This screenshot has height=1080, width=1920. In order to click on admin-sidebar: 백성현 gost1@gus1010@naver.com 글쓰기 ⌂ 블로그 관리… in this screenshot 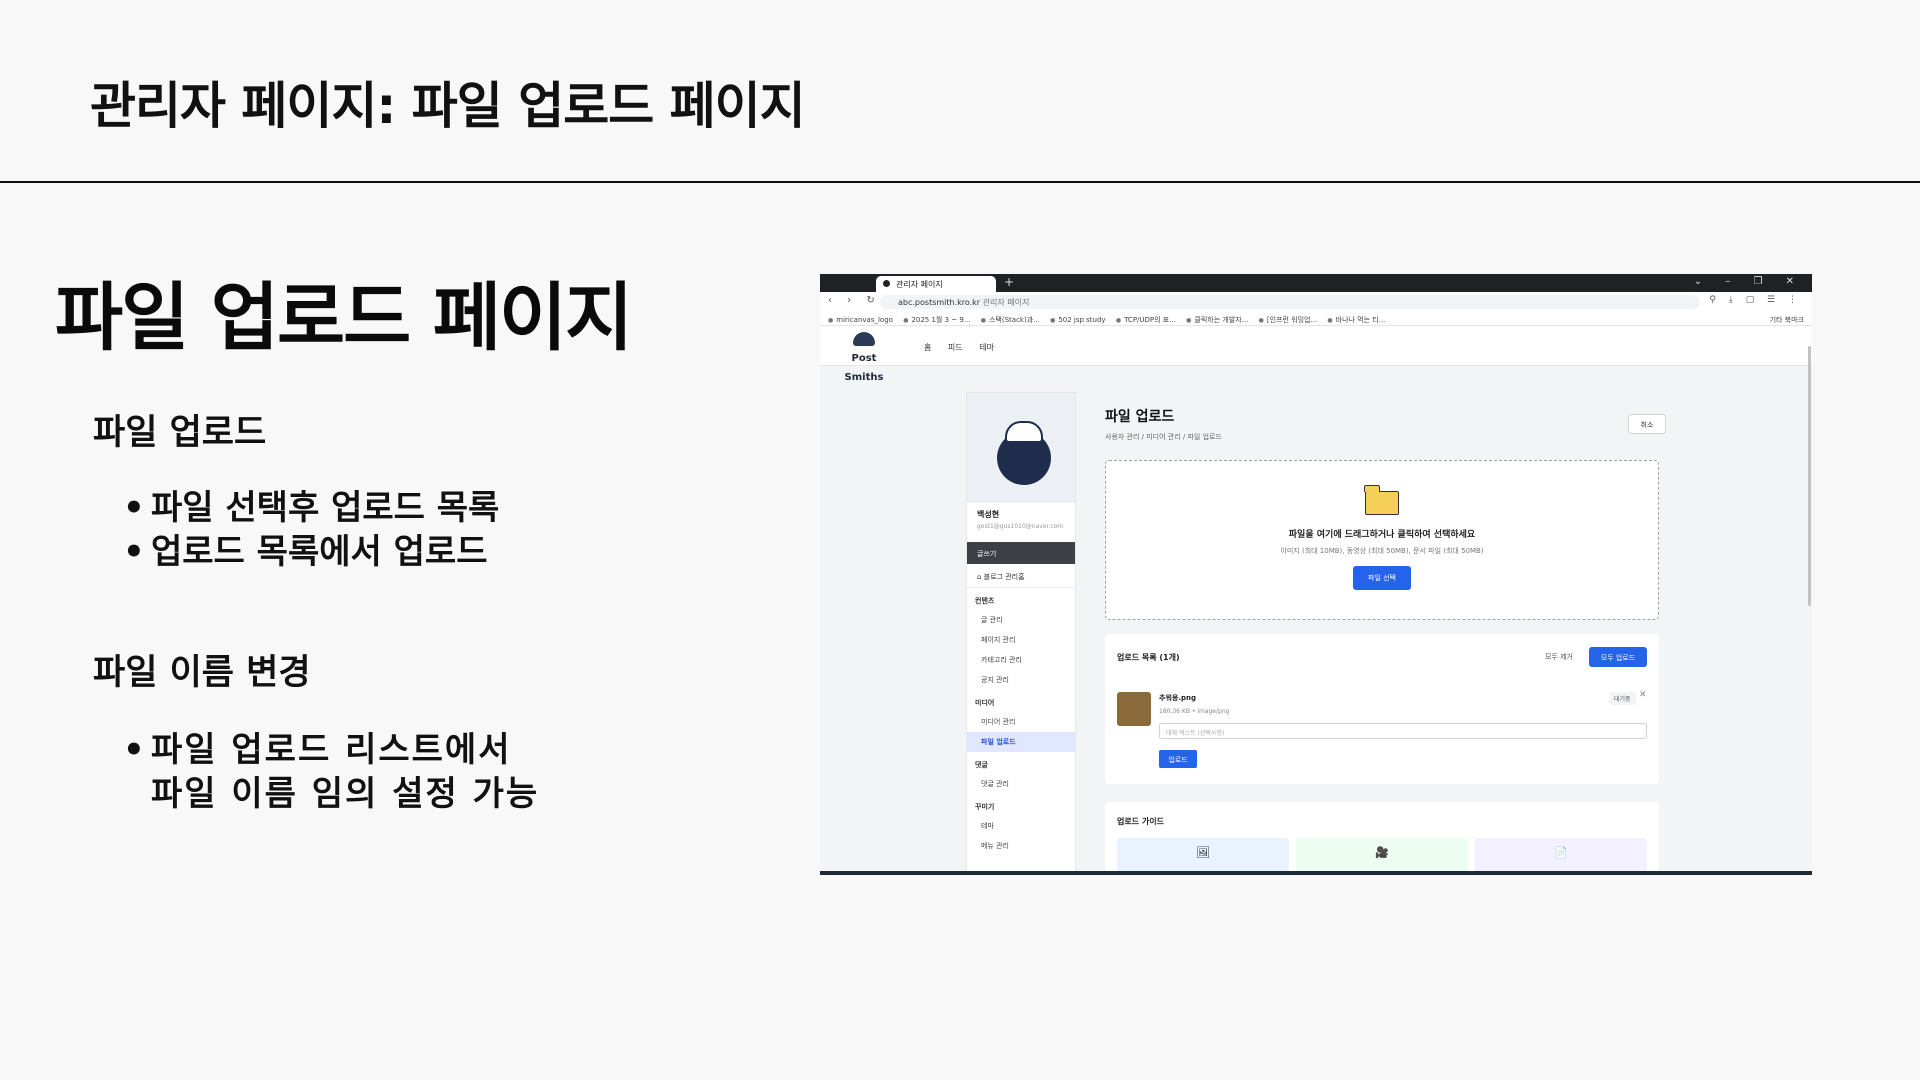, I will do `click(1021, 633)`.